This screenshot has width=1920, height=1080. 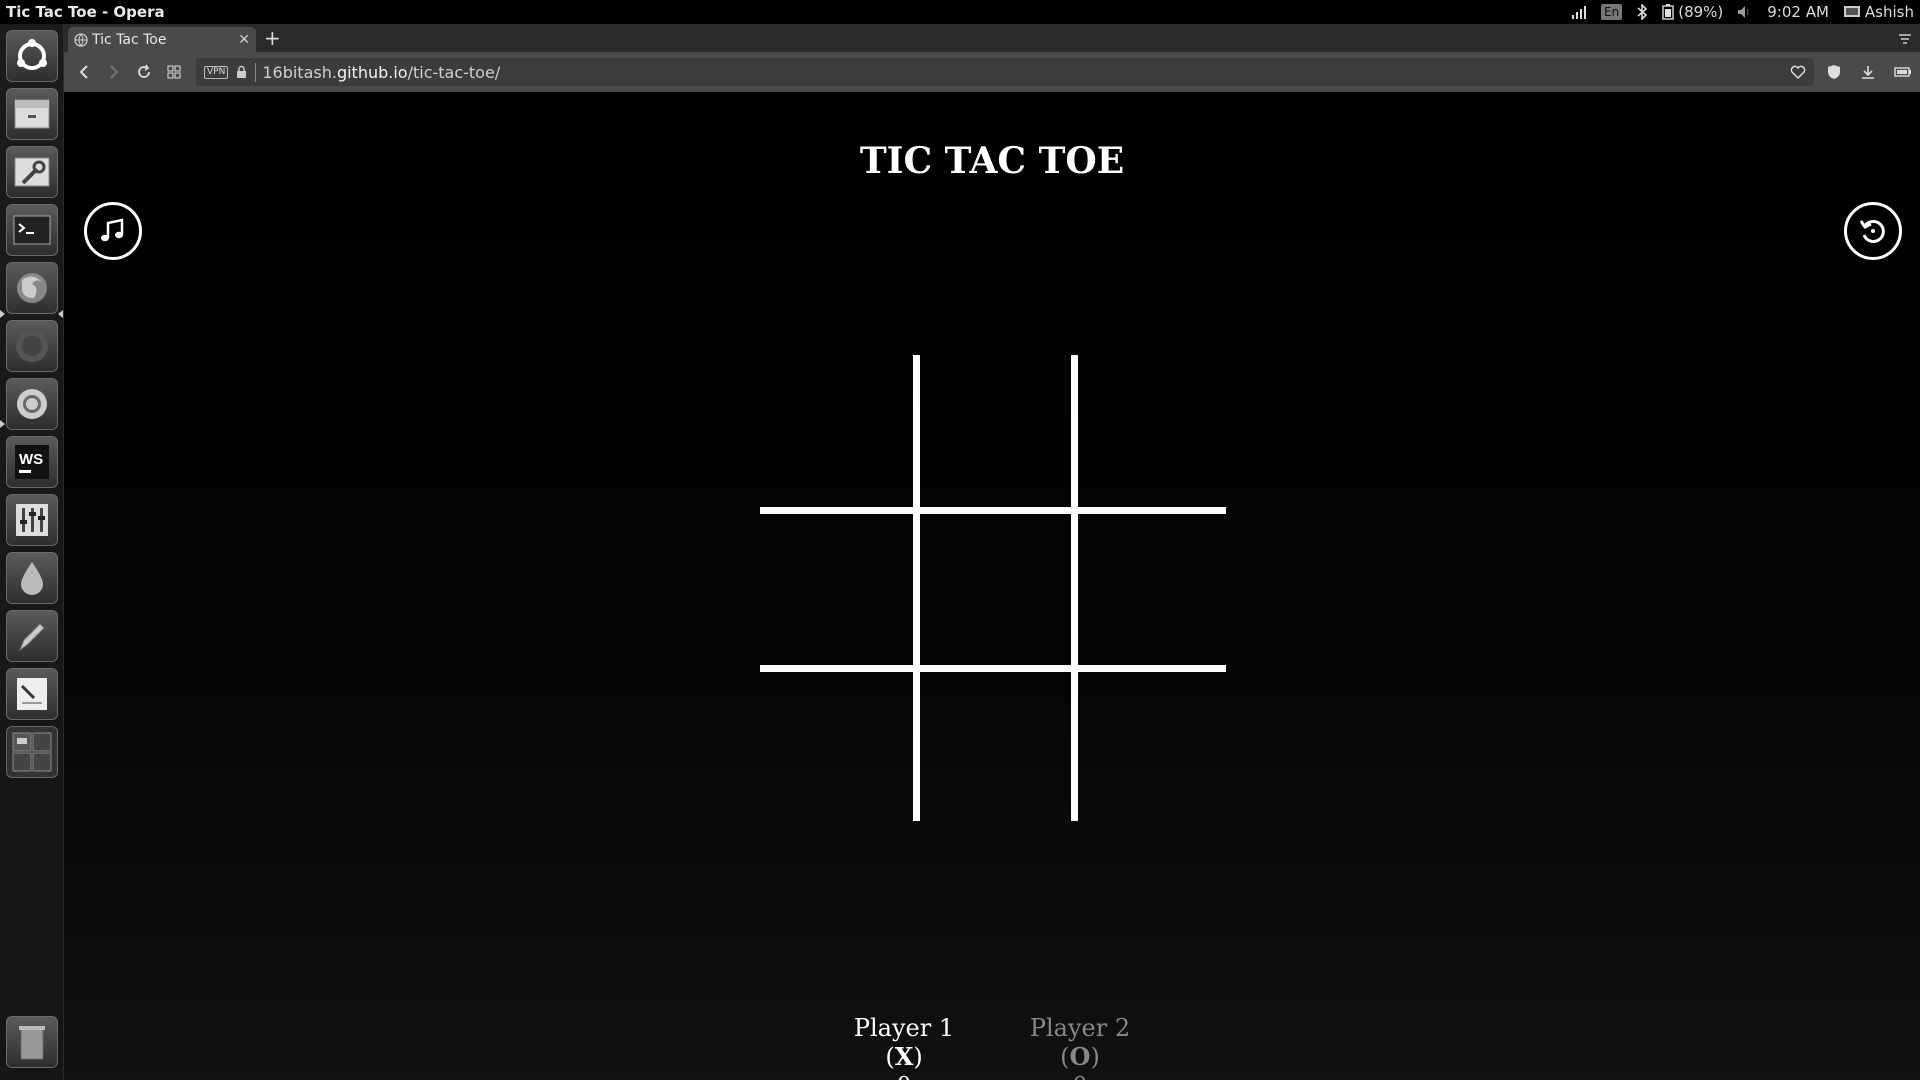 I want to click on globe-icon, so click(x=81, y=39).